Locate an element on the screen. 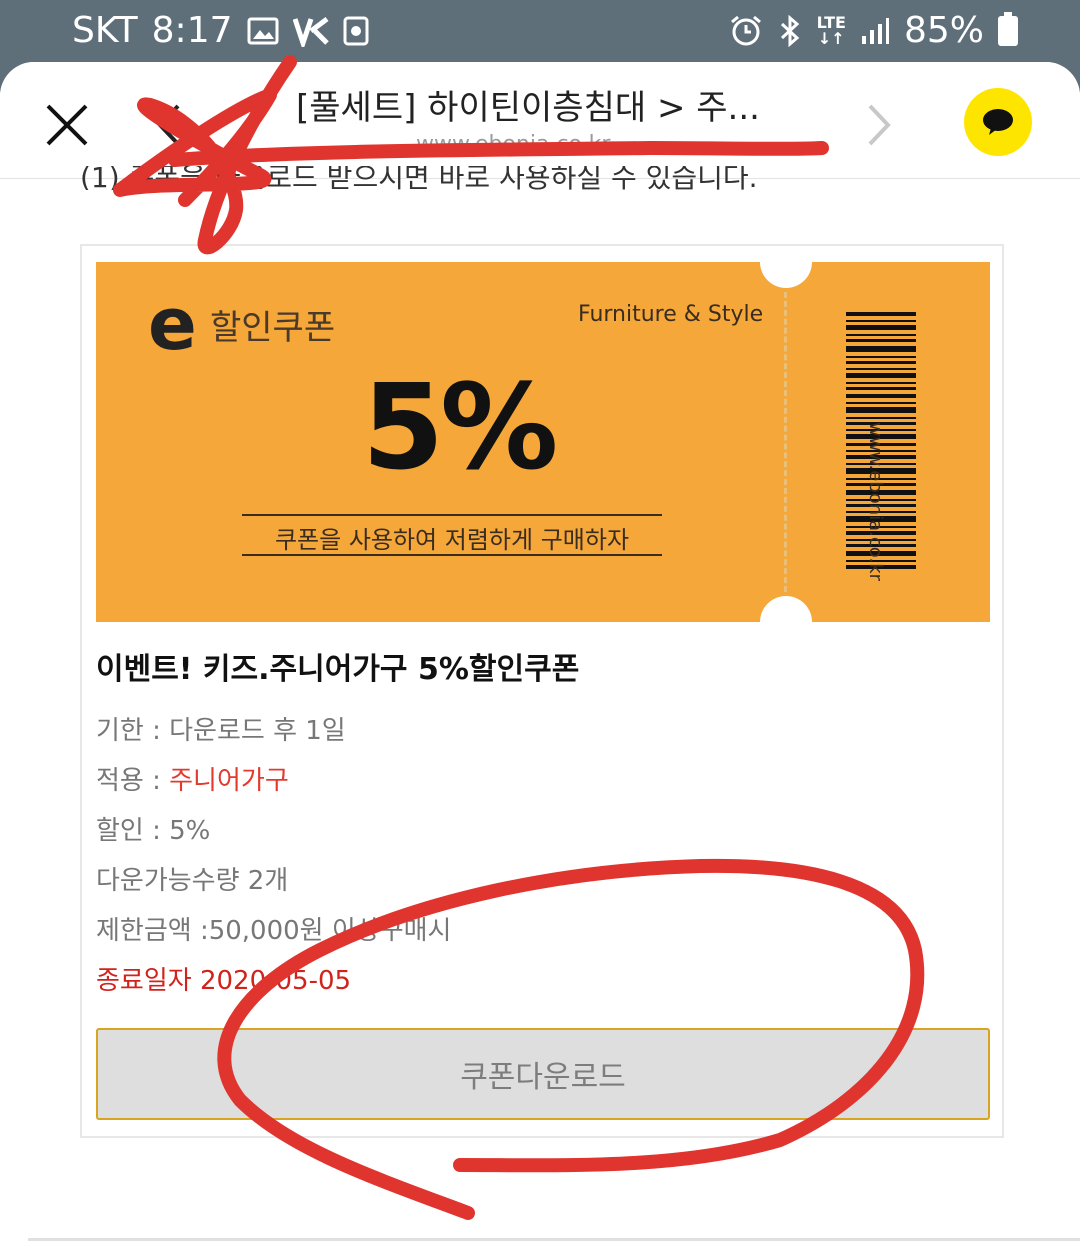  image-icon is located at coordinates (262, 30).